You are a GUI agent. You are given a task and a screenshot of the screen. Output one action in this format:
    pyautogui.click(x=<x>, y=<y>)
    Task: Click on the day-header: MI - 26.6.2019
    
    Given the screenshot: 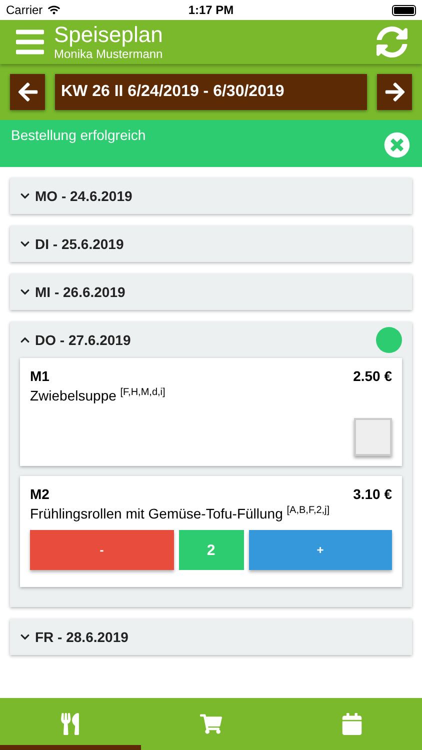 What is the action you would take?
    pyautogui.click(x=211, y=292)
    